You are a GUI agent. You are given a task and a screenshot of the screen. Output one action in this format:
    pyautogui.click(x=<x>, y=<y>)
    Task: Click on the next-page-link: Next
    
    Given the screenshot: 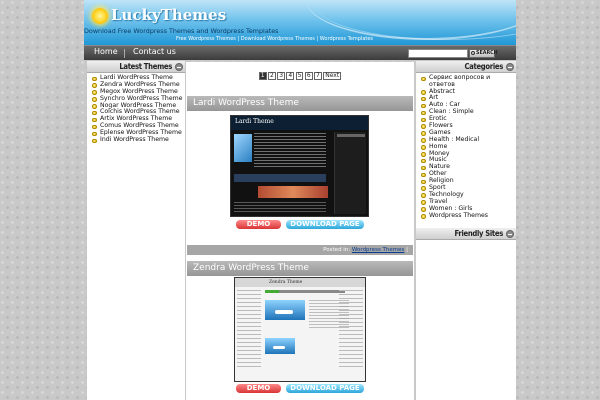 What is the action you would take?
    pyautogui.click(x=332, y=76)
    